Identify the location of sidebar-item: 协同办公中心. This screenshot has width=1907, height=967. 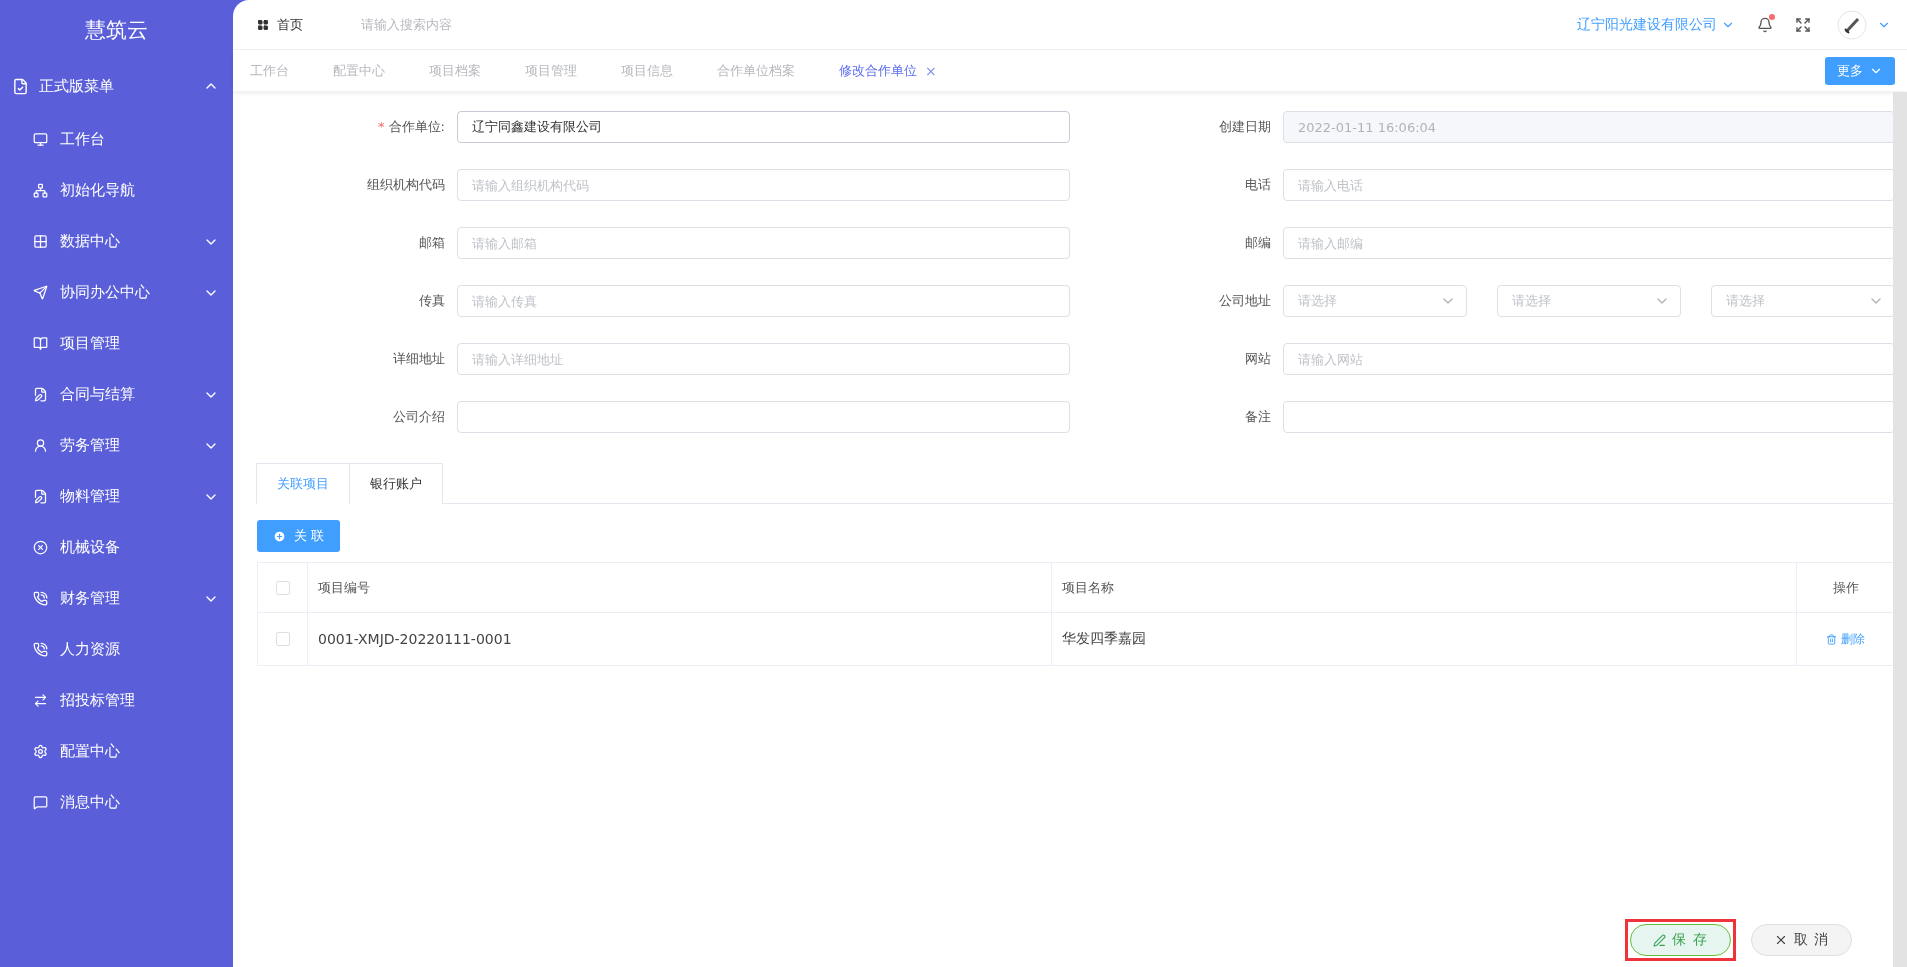
(116, 292).